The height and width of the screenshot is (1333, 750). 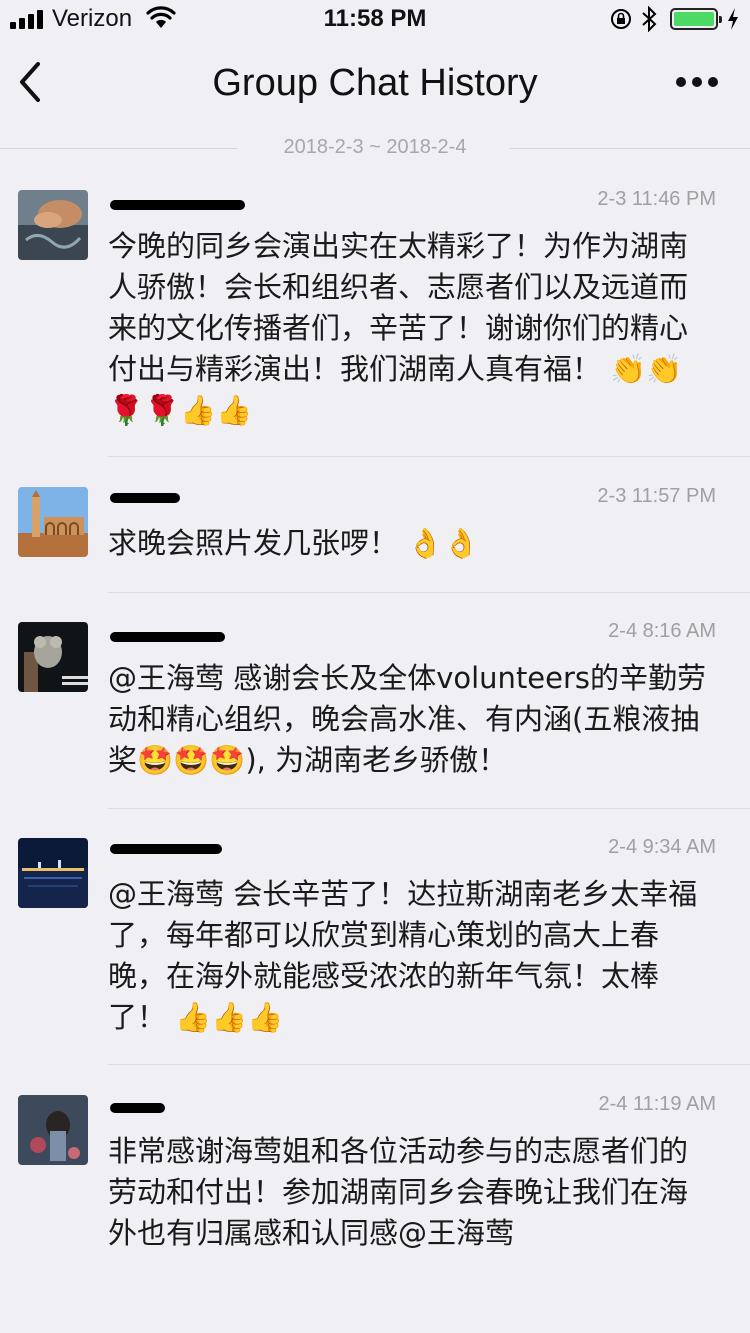 I want to click on status-bar: Verizon 11:58 PM, so click(x=375, y=19).